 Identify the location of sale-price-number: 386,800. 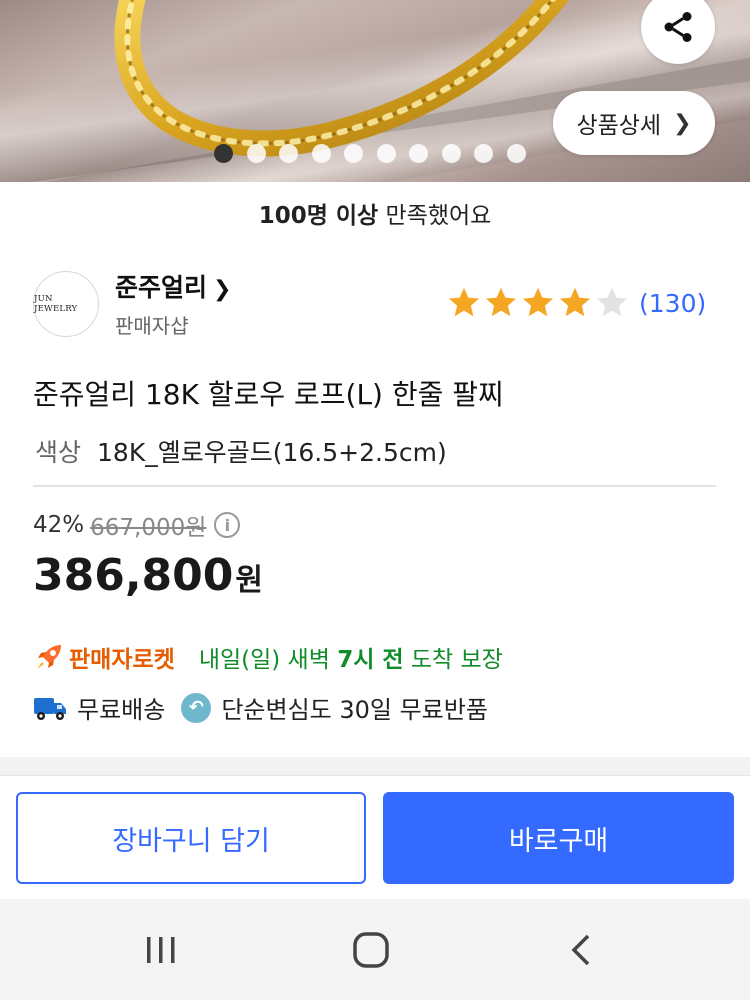
(133, 575).